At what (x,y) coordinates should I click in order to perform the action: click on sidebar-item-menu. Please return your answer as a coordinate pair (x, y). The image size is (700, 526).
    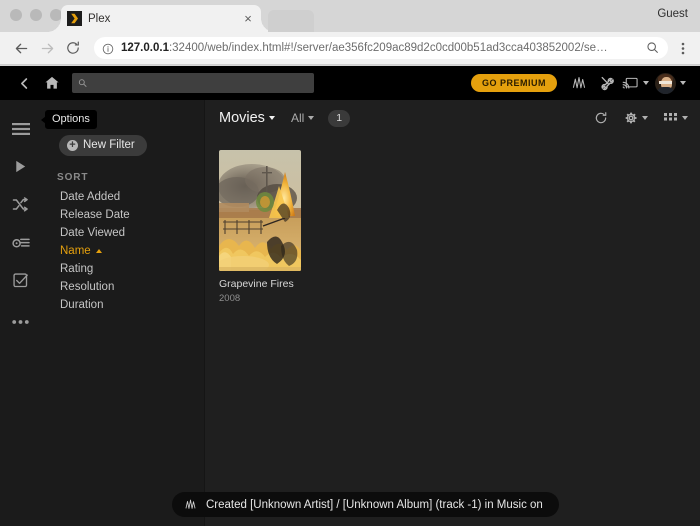
    Looking at the image, I should click on (20, 131).